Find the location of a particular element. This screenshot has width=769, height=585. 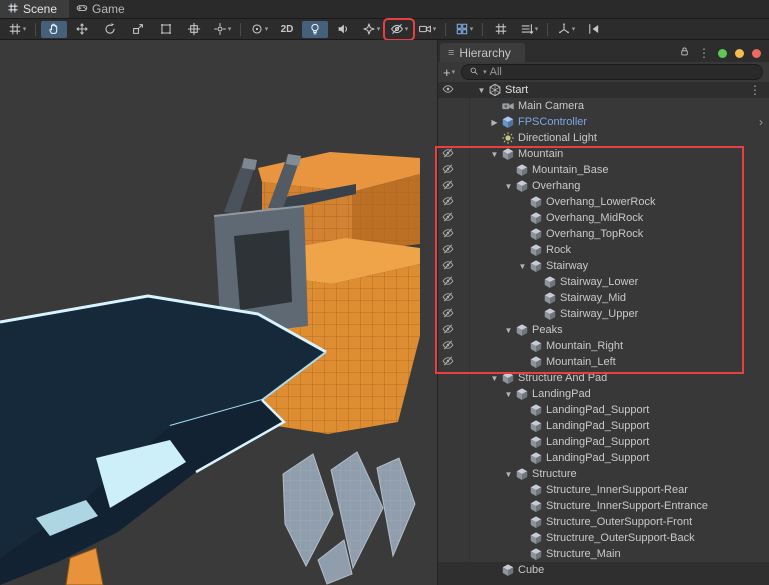

audio-toggle-button is located at coordinates (343, 29).